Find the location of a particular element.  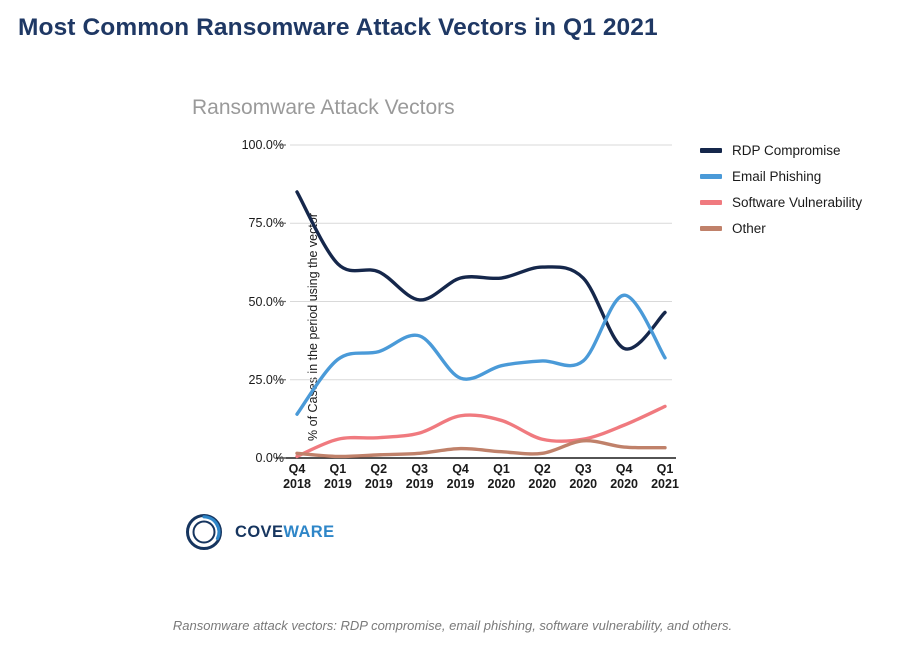

legend-item-rdp-compromise: RDP Compromise is located at coordinates (800, 150).